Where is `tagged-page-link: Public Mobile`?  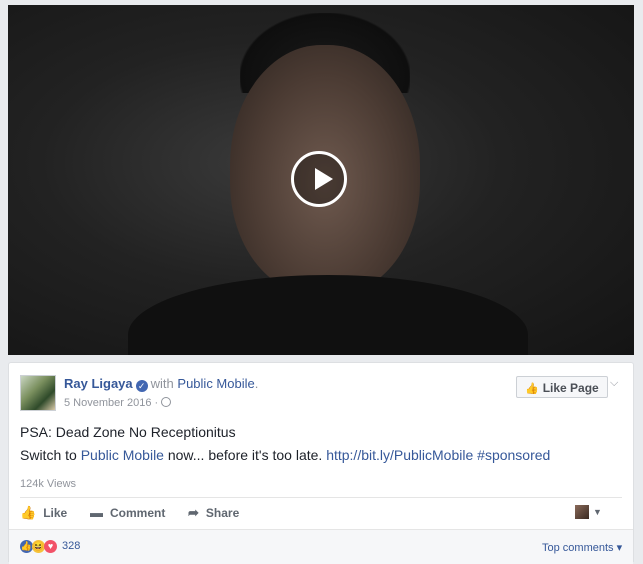 tagged-page-link: Public Mobile is located at coordinates (215, 383).